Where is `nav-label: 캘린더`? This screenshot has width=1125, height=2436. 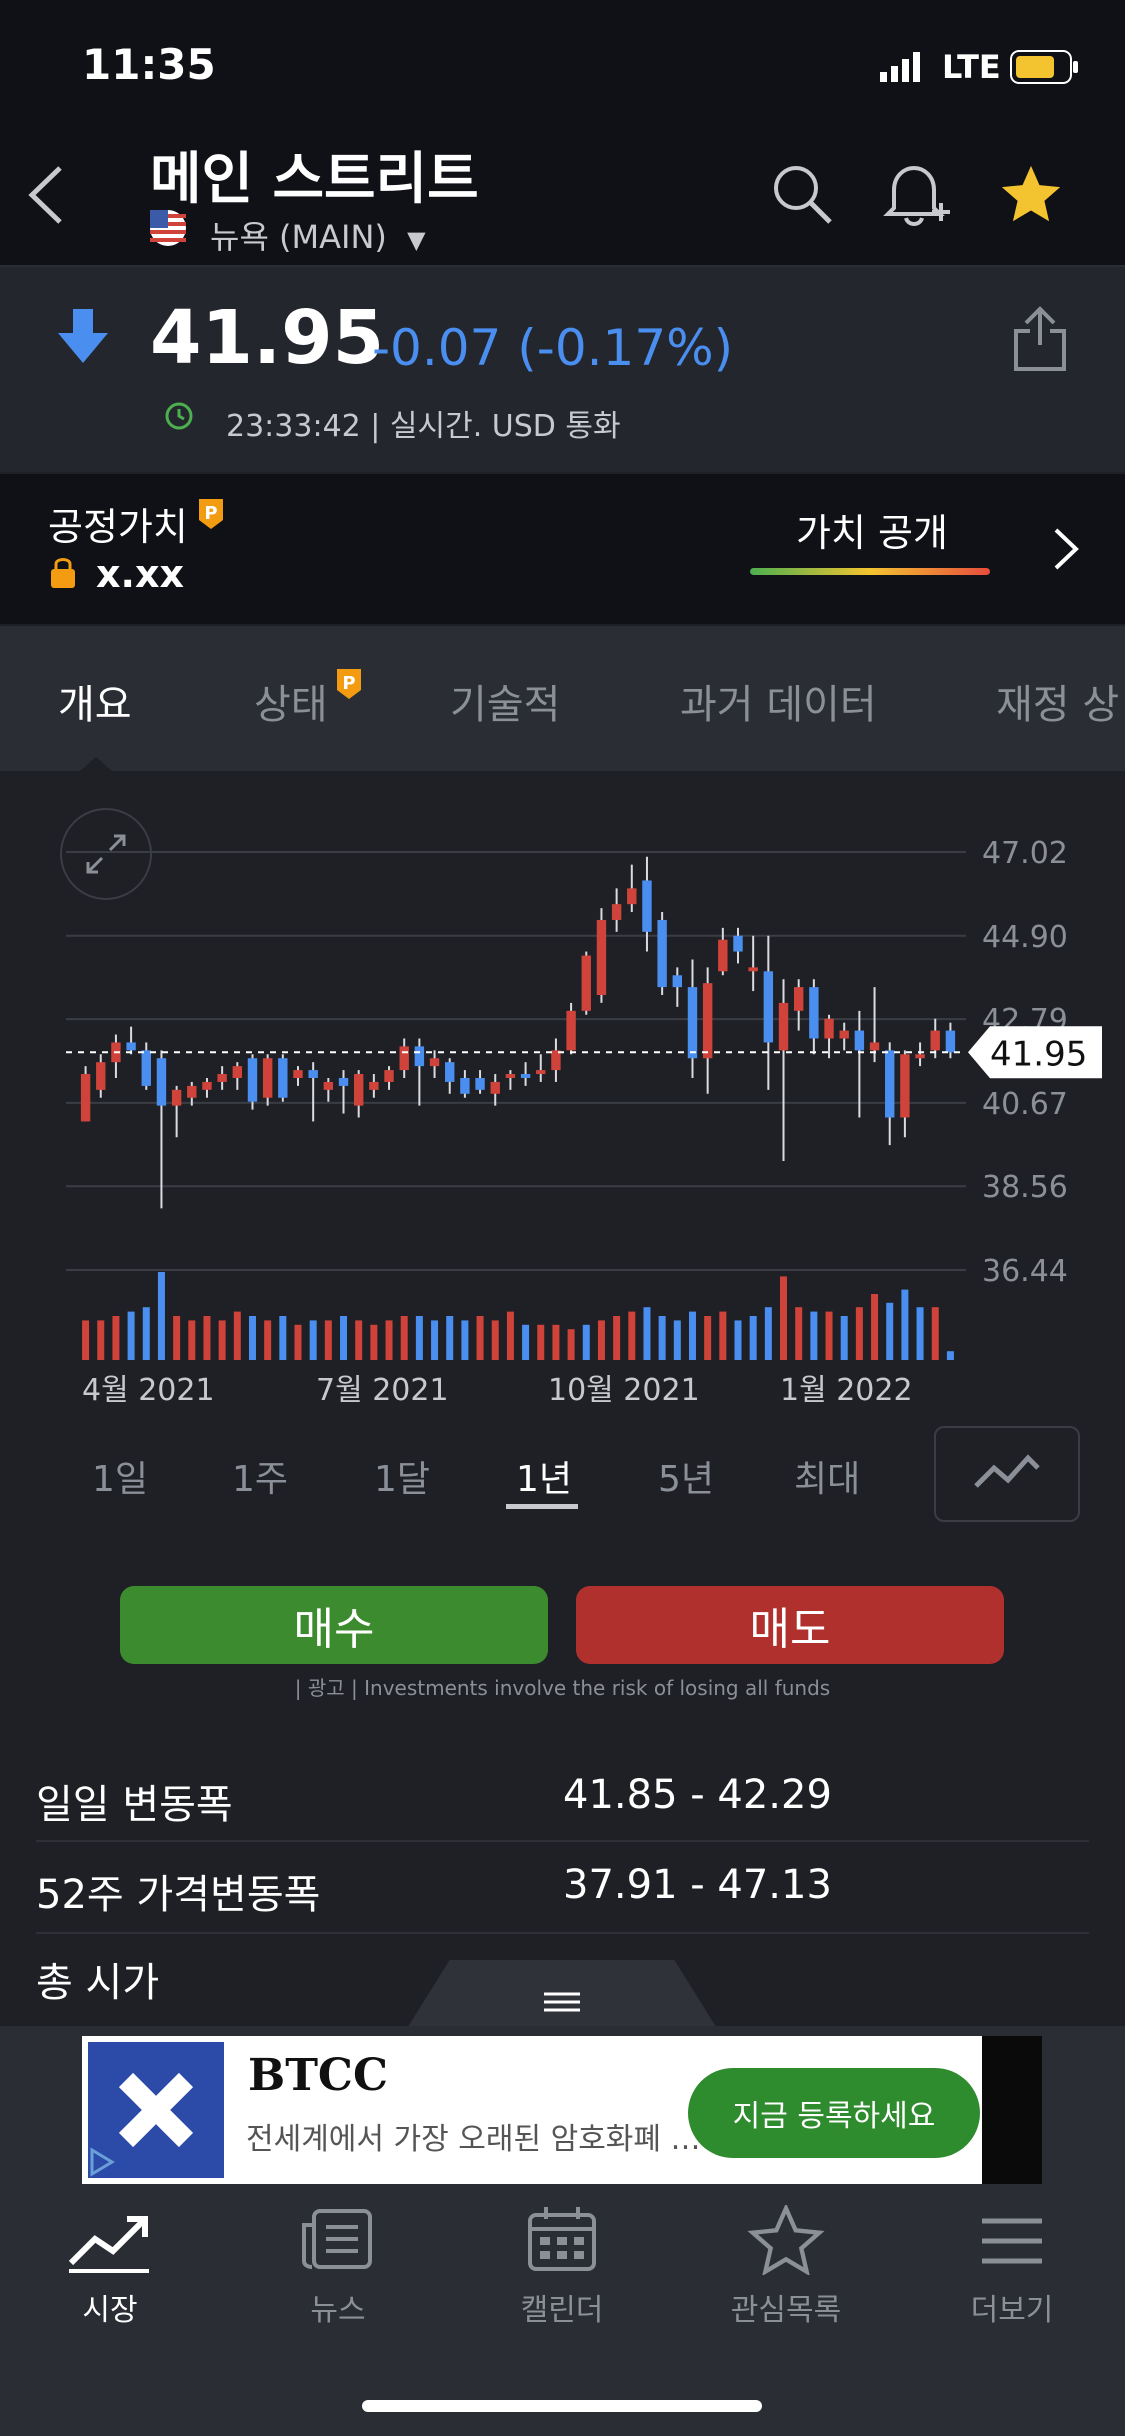 nav-label: 캘린더 is located at coordinates (562, 2310).